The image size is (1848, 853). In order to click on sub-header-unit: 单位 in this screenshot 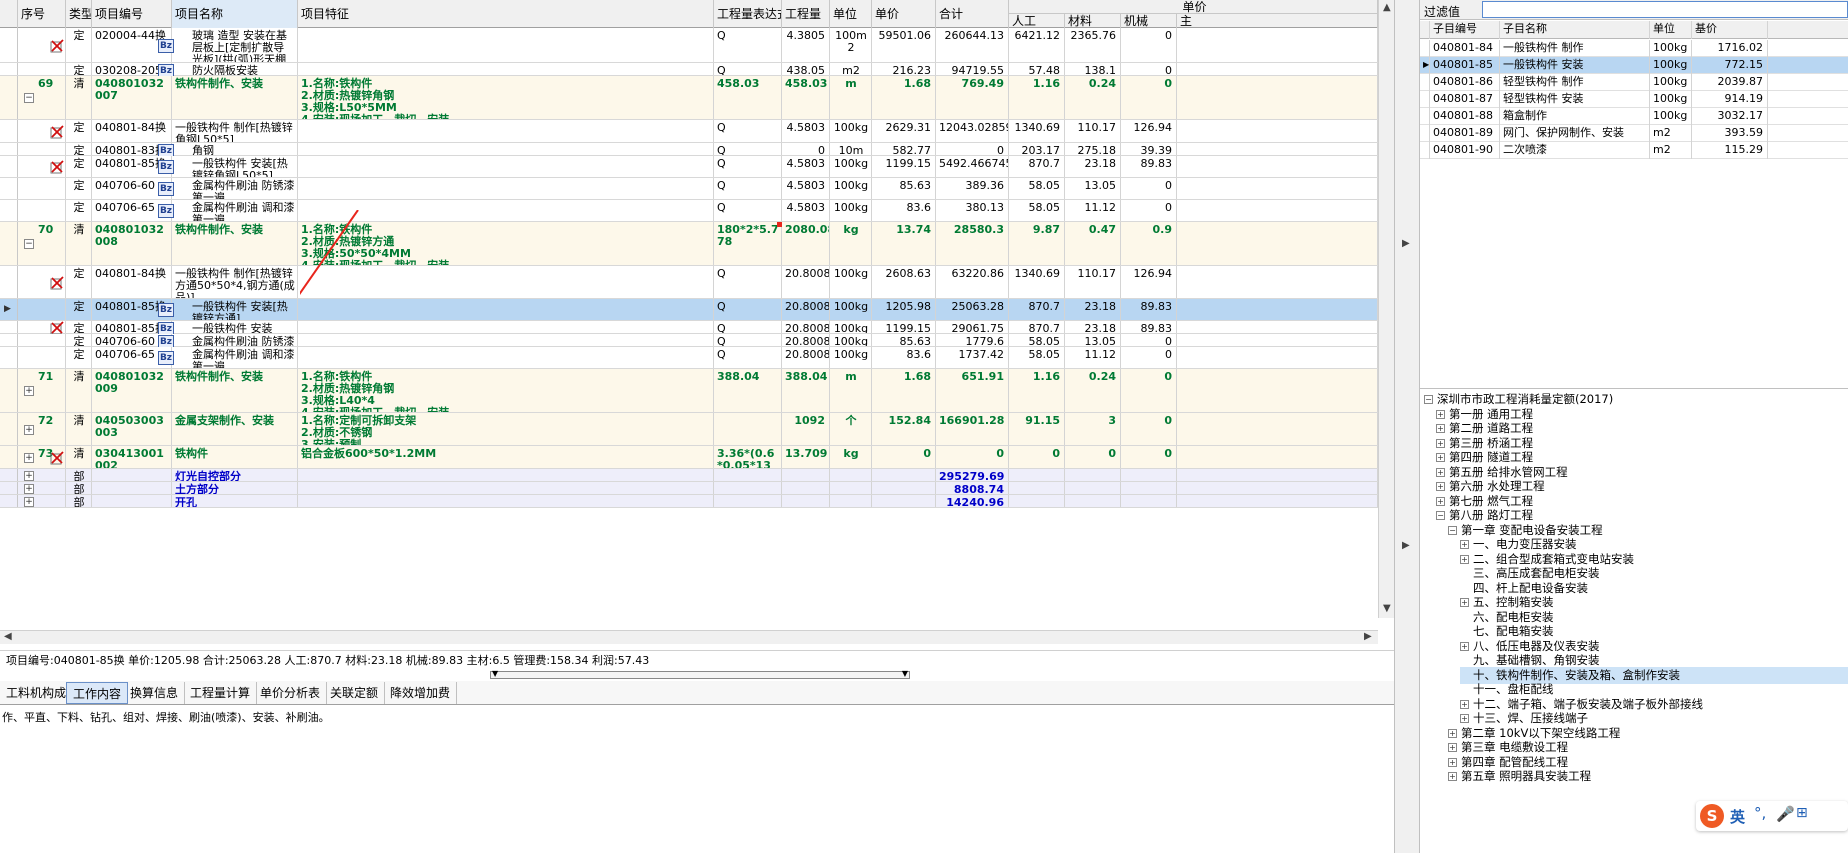, I will do `click(1671, 30)`.